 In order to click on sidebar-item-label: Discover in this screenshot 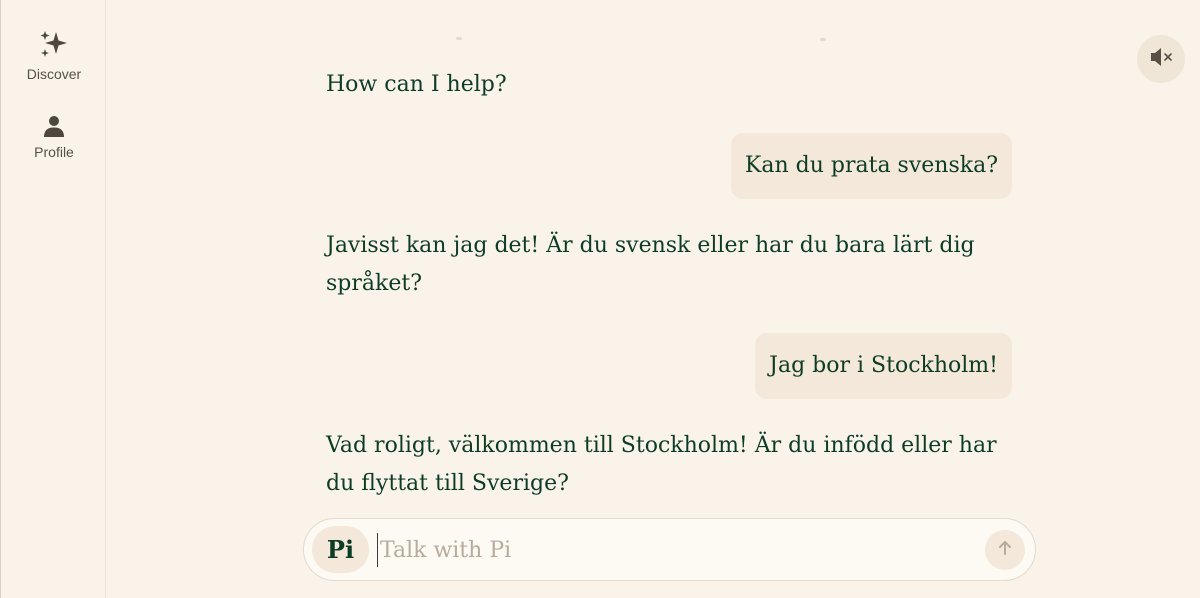, I will do `click(54, 74)`.